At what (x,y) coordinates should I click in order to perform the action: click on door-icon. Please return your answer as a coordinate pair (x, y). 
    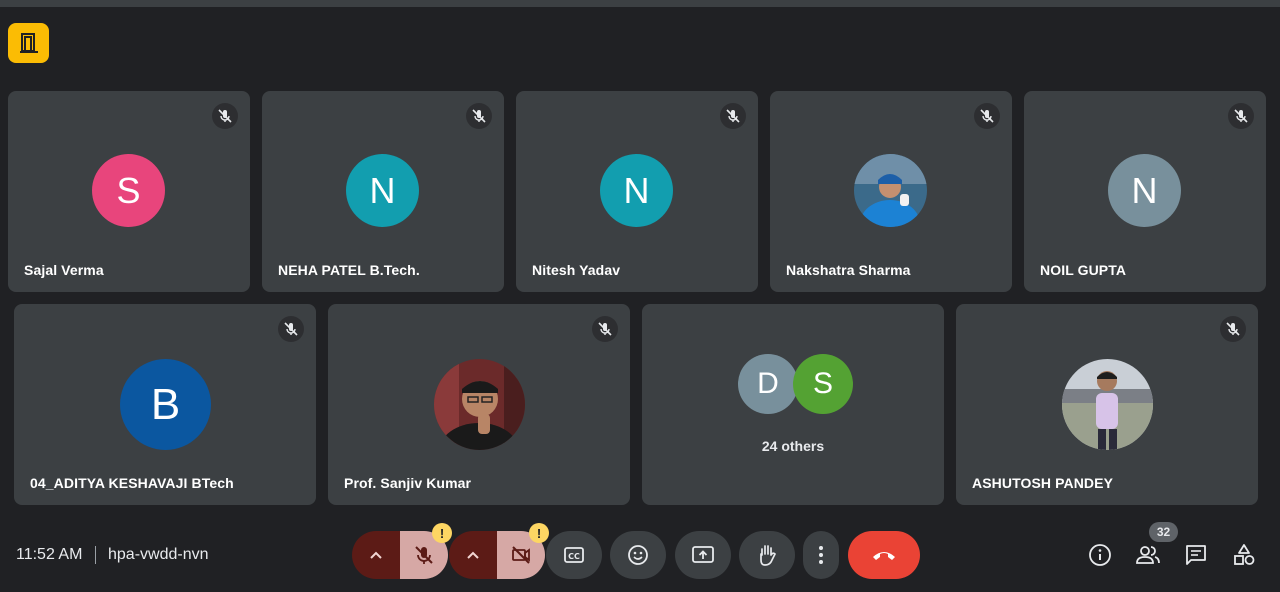
    Looking at the image, I should click on (28, 43).